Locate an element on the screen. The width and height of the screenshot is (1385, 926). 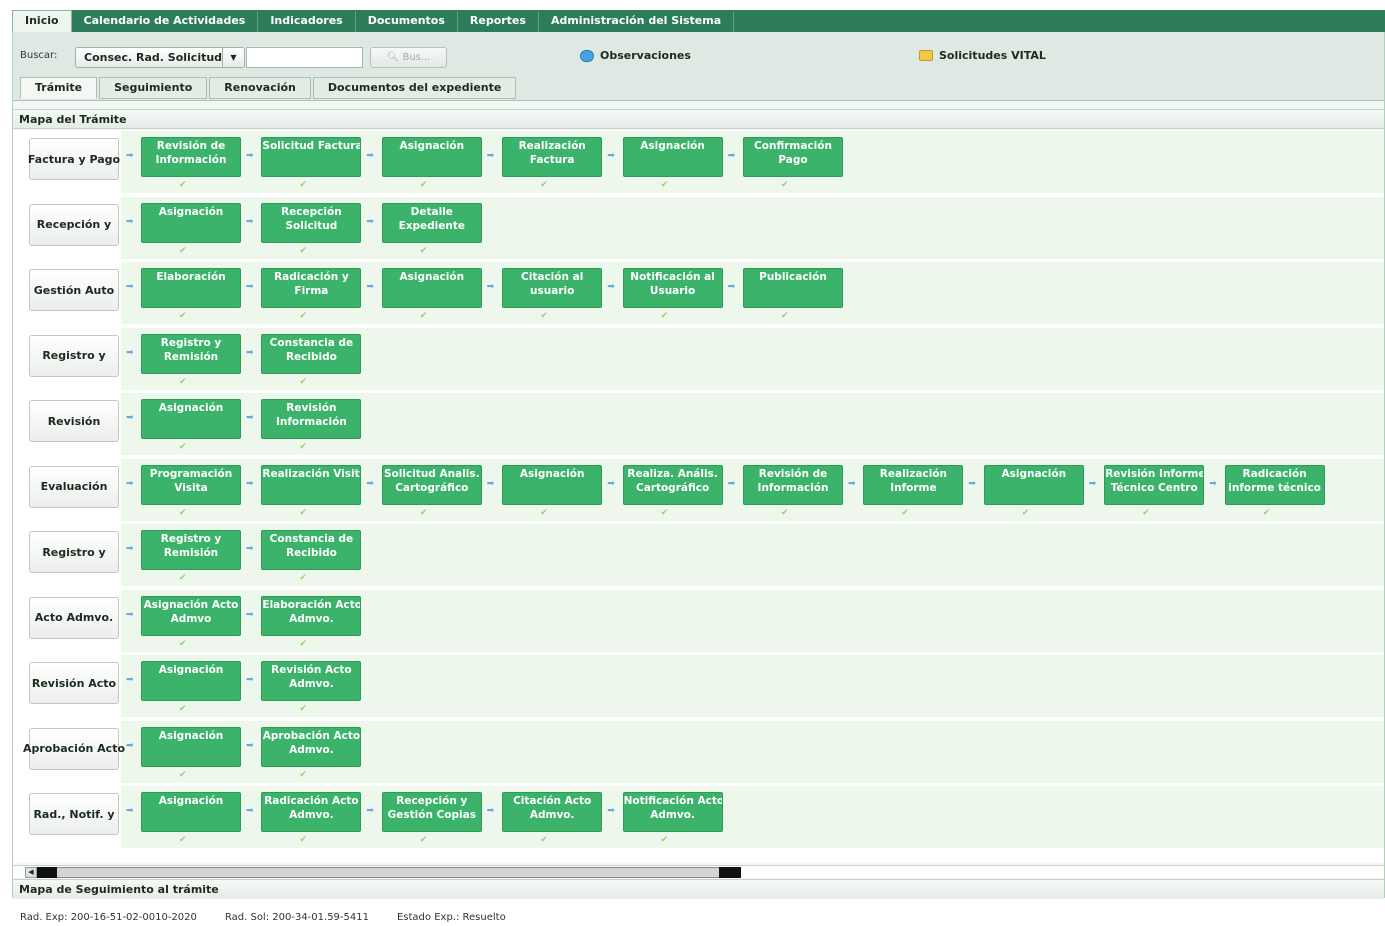
observaciones-link: Observaciones is located at coordinates (635, 55).